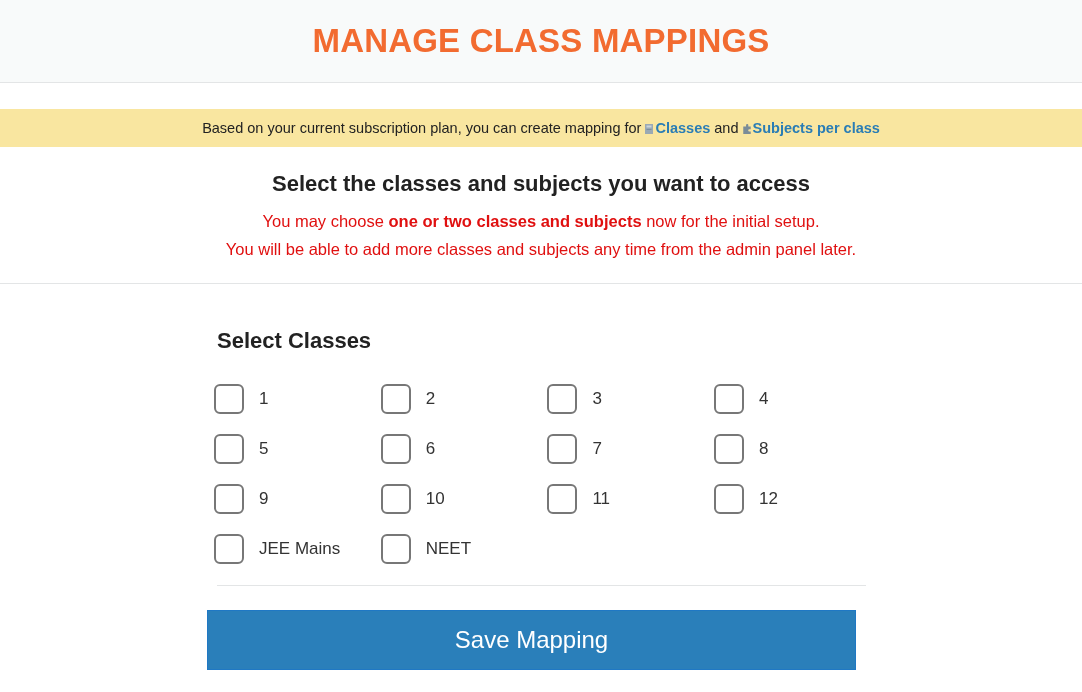  What do you see at coordinates (597, 399) in the screenshot?
I see `class-label: 3` at bounding box center [597, 399].